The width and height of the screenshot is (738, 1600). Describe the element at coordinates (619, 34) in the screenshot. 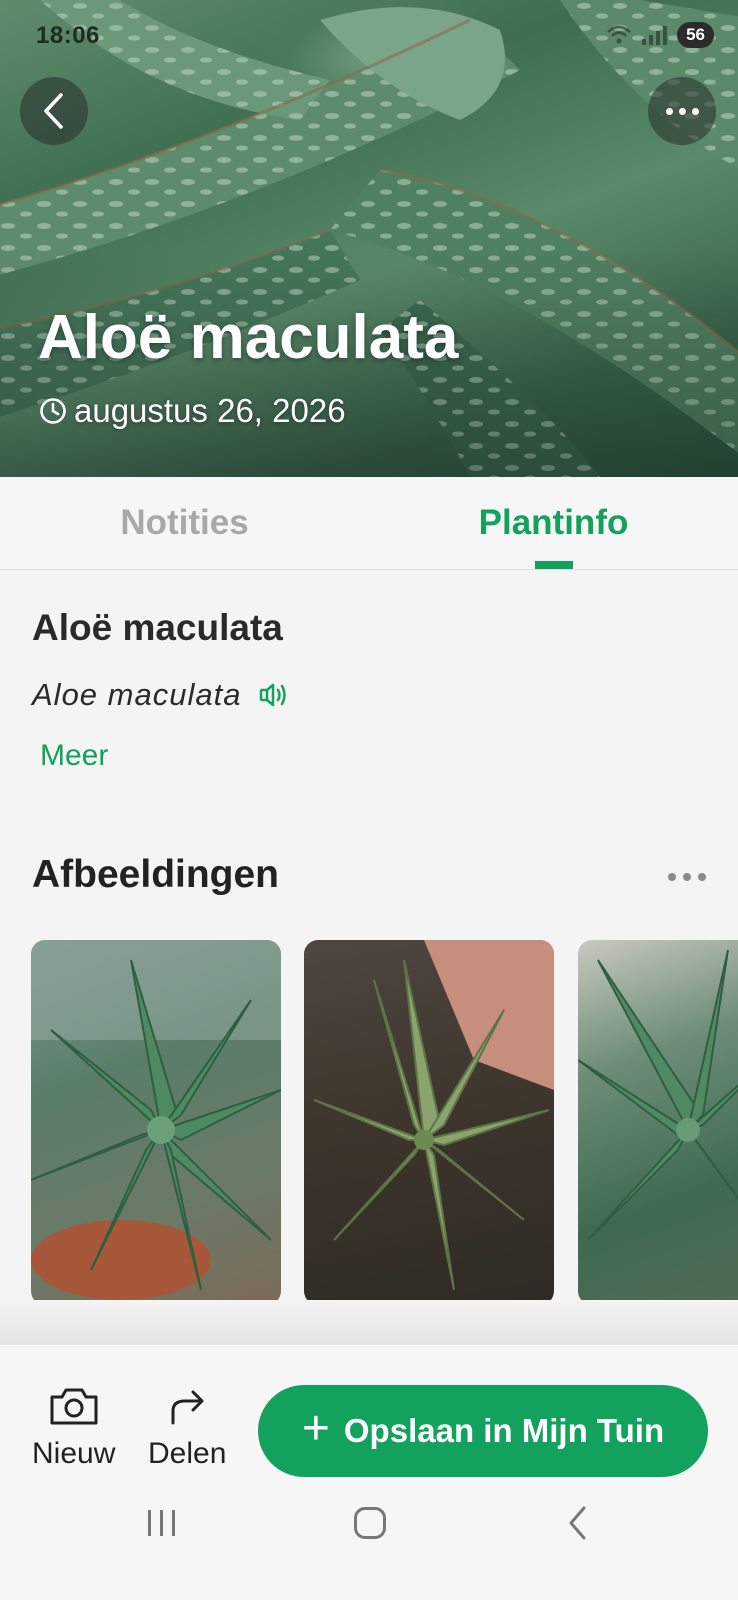

I see `wifi-icon` at that location.